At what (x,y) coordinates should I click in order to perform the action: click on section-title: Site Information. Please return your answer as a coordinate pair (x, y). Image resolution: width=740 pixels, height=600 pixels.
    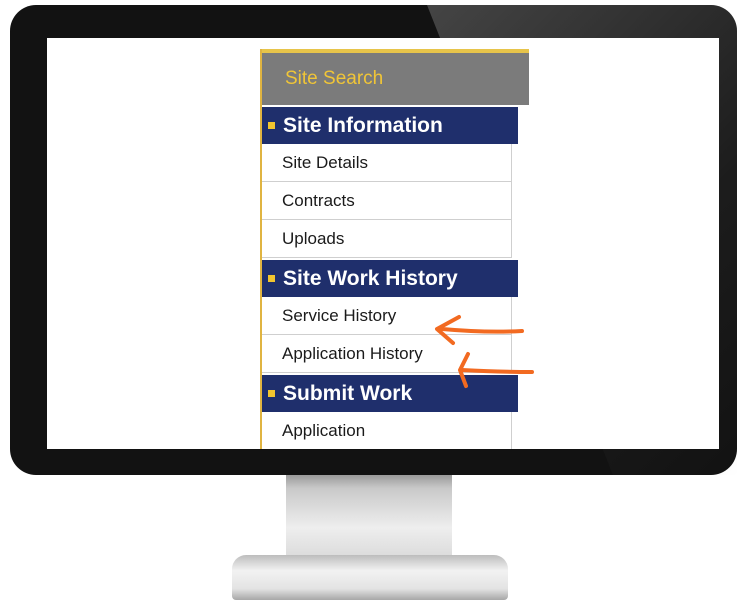
    Looking at the image, I should click on (363, 125).